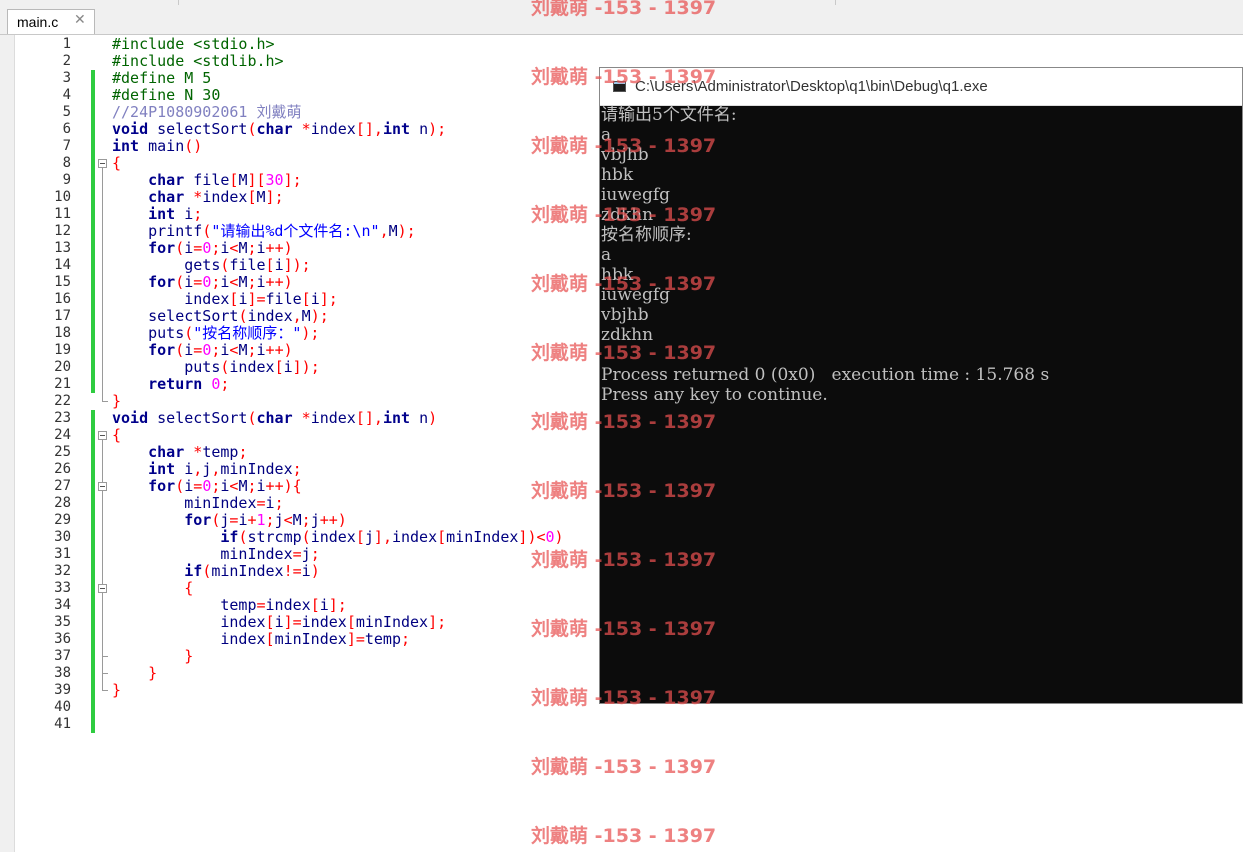  What do you see at coordinates (62, 588) in the screenshot?
I see `line-number: 33` at bounding box center [62, 588].